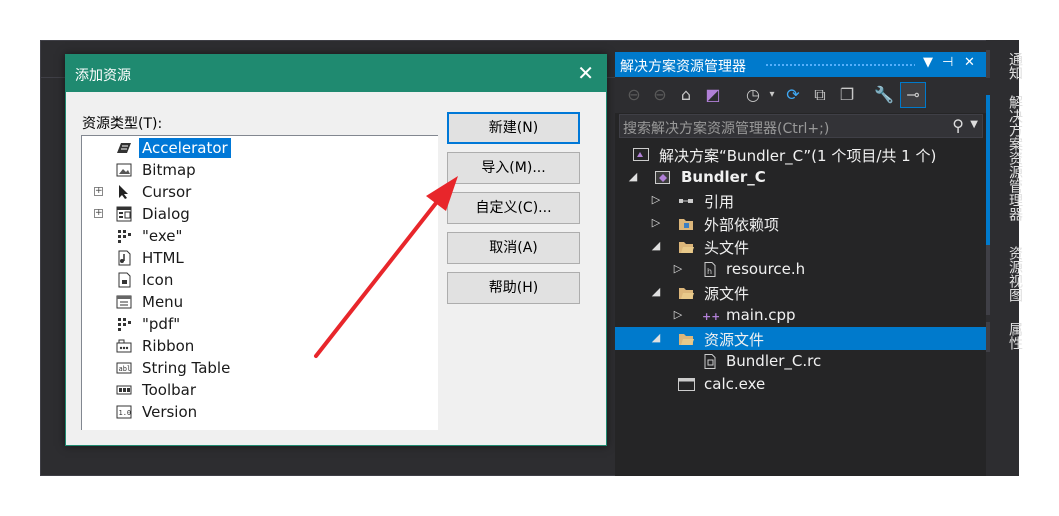  Describe the element at coordinates (513, 128) in the screenshot. I see `new-button: 新建(N)` at that location.